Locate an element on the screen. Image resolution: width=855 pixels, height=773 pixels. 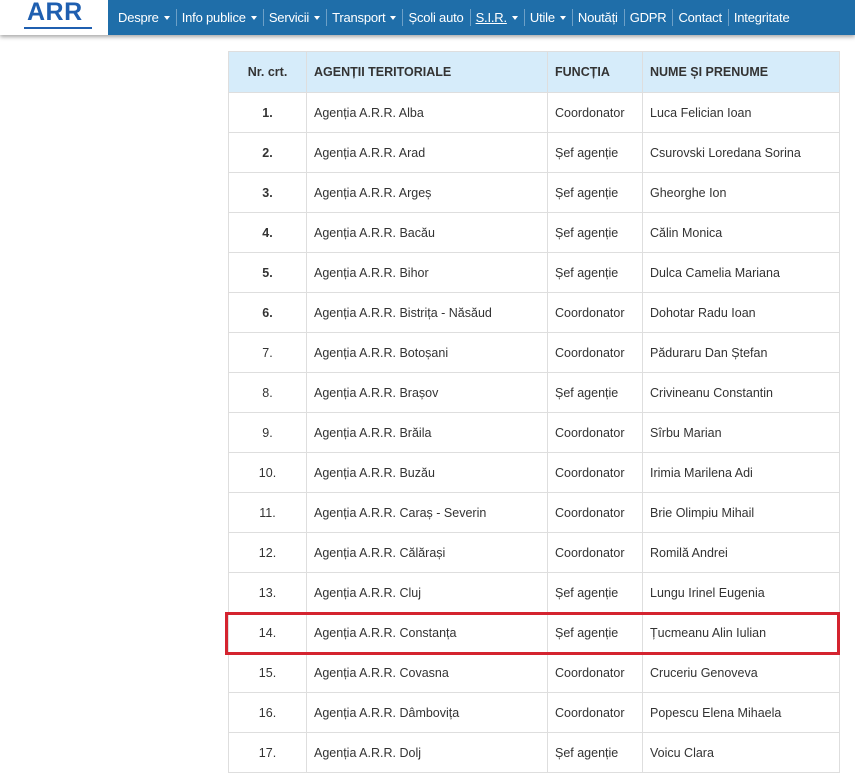
nav-item-label: Utile is located at coordinates (542, 17).